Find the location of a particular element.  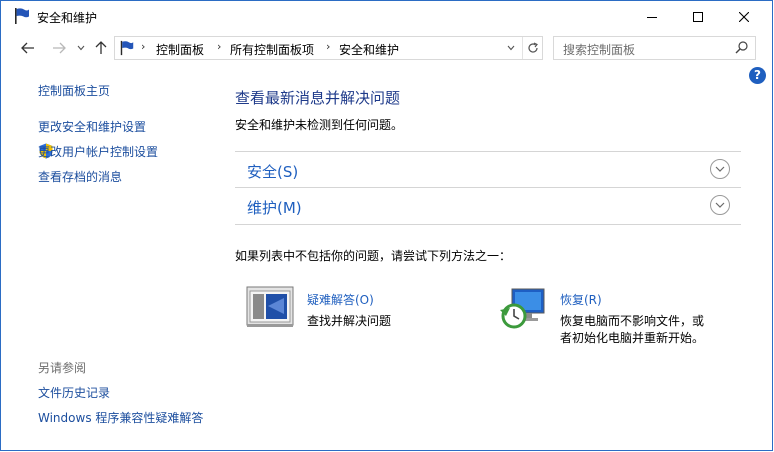

sidebar-link-uac-settings: 更改用户帐户控制设置 is located at coordinates (98, 151).